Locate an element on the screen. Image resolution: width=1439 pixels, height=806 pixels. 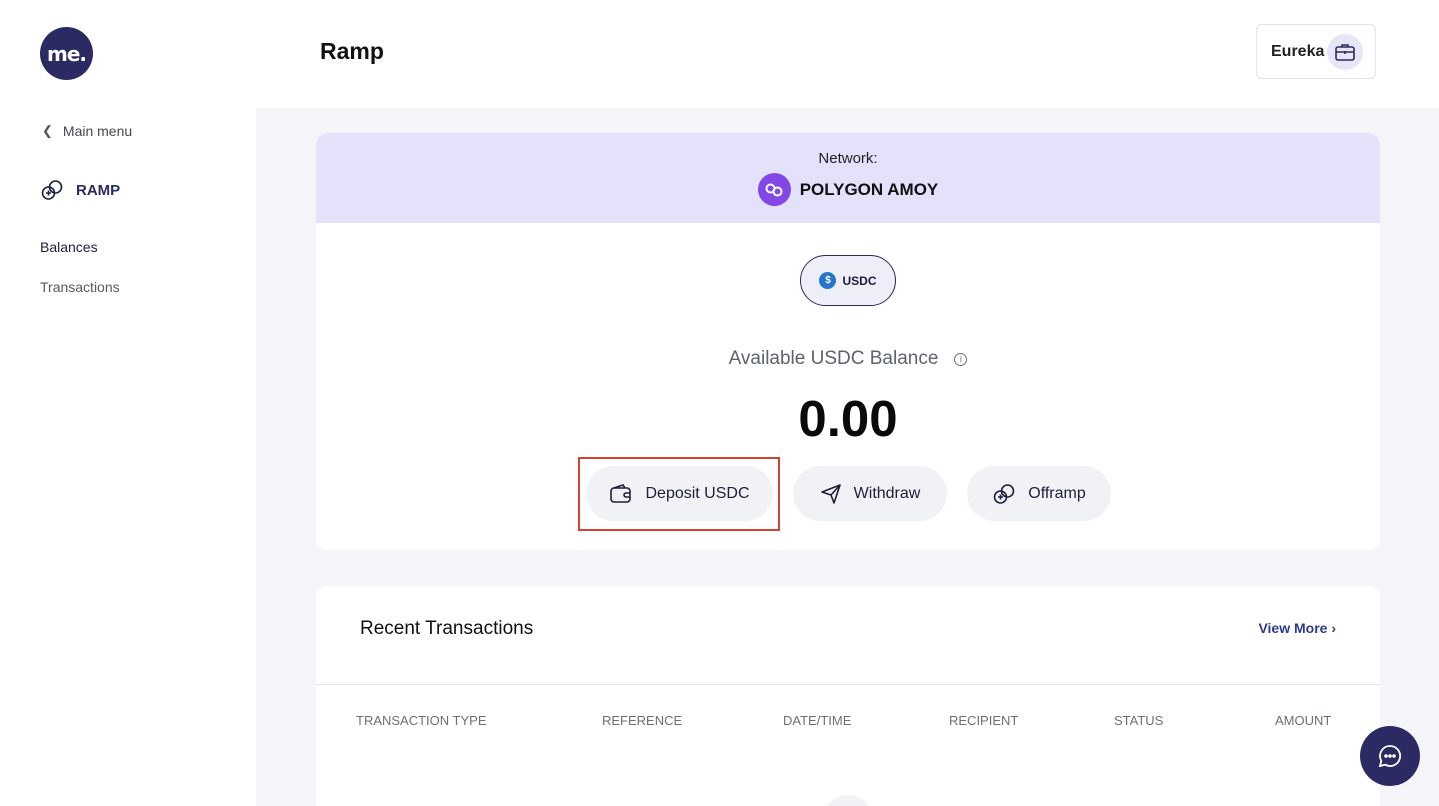
offramp-button: Offramp is located at coordinates (1039, 493).